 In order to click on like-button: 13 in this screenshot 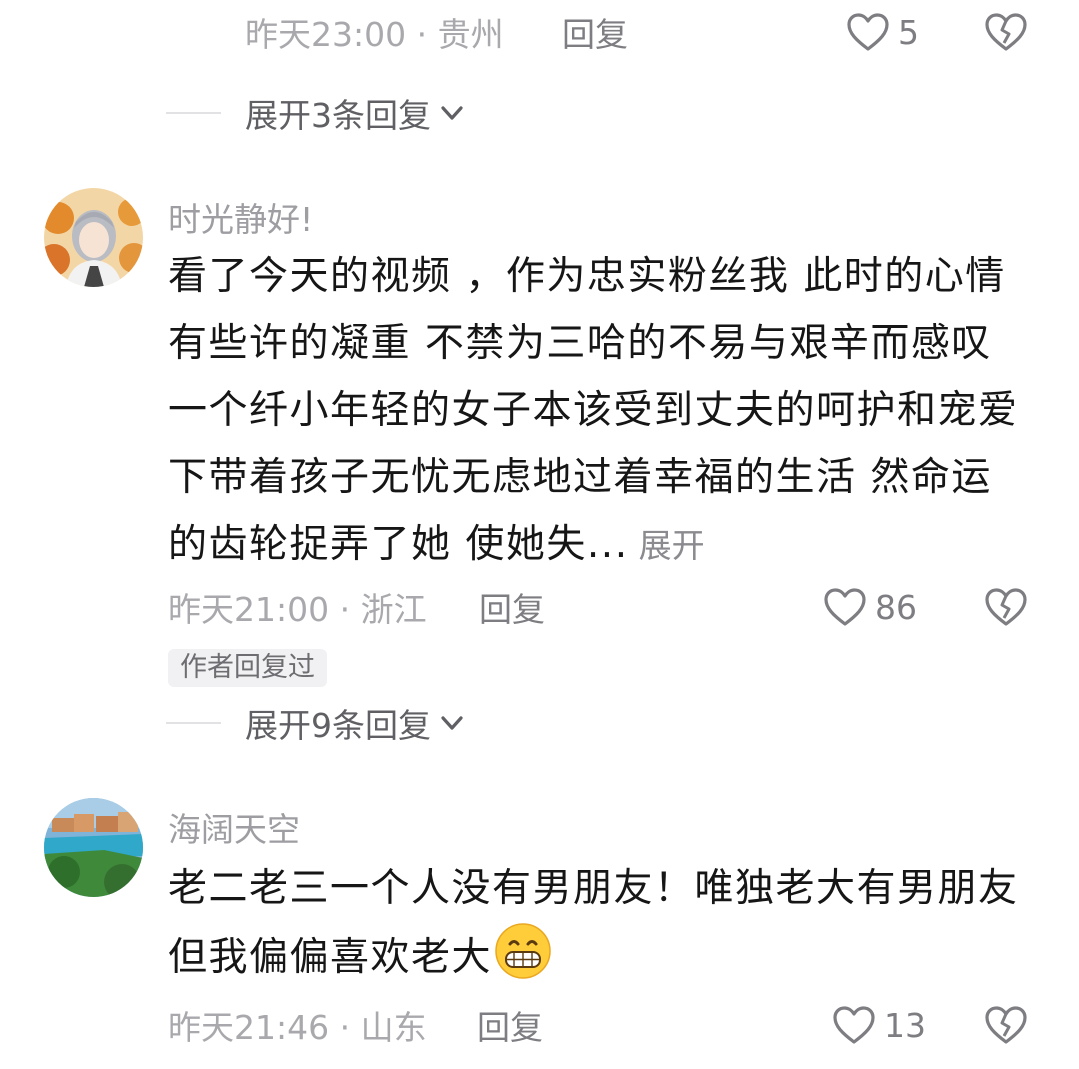, I will do `click(879, 1025)`.